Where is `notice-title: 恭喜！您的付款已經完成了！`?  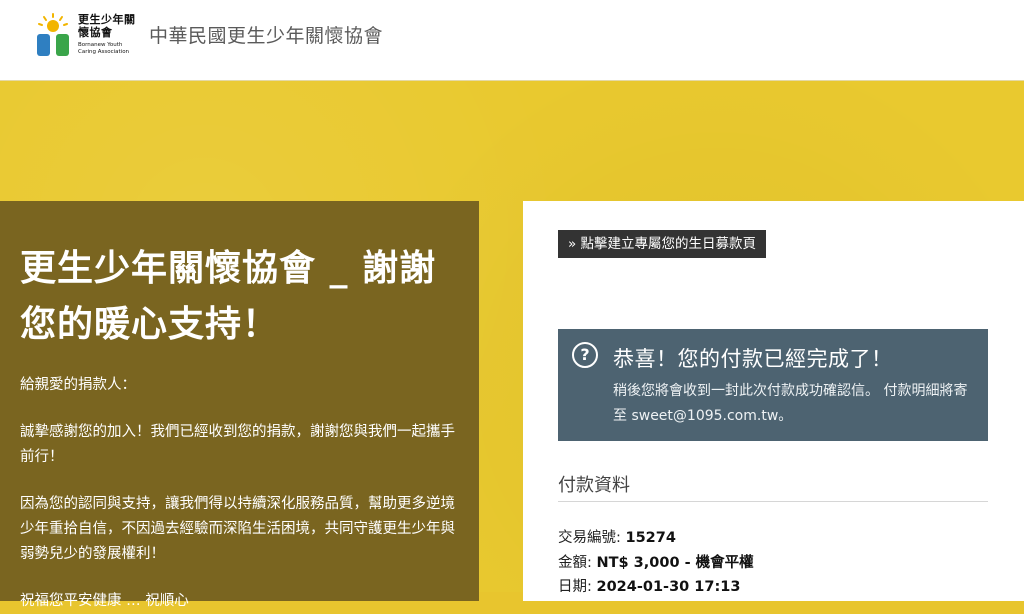
notice-title: 恭喜！您的付款已經完成了！ is located at coordinates (753, 359).